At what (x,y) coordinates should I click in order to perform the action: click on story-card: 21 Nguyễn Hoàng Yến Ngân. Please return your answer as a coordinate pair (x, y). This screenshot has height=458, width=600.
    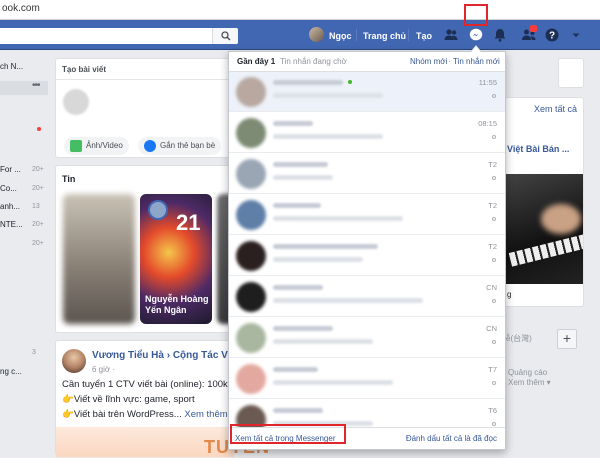
    Looking at the image, I should click on (176, 259).